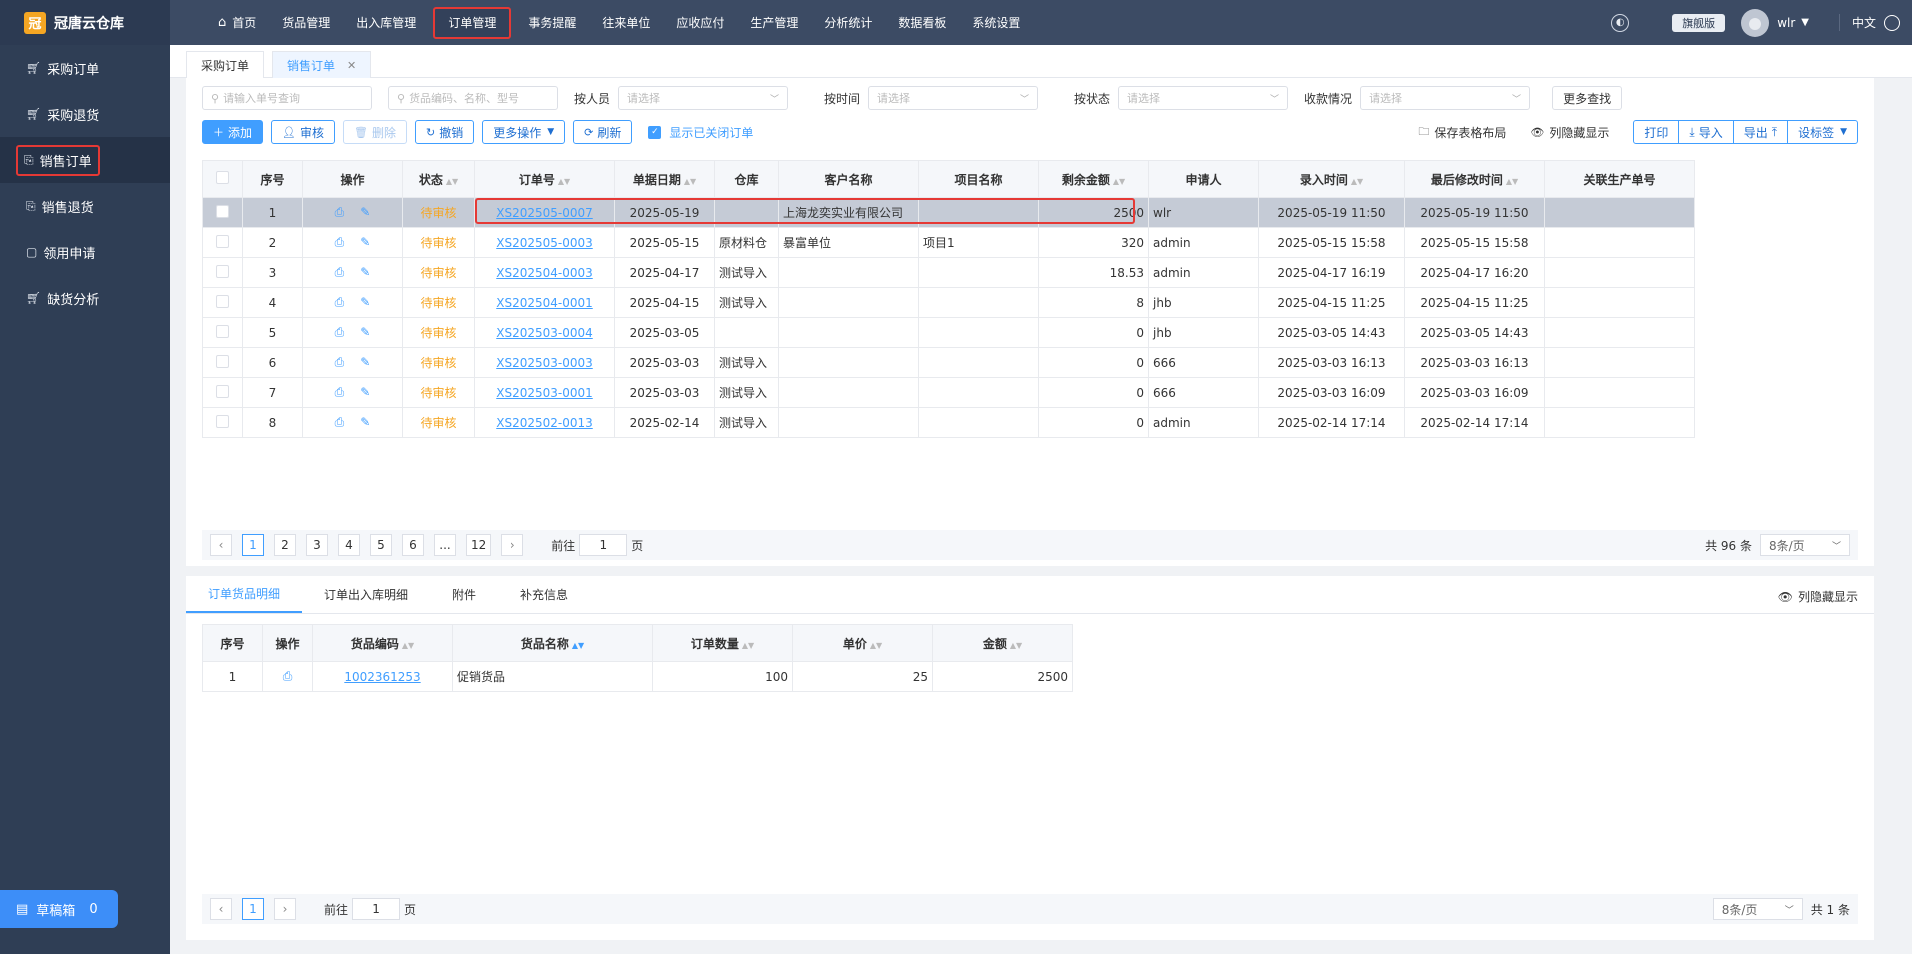 This screenshot has width=1912, height=954. What do you see at coordinates (1474, 179) in the screenshot?
I see `col-header-sortable: 最后修改时间 ▲▼` at bounding box center [1474, 179].